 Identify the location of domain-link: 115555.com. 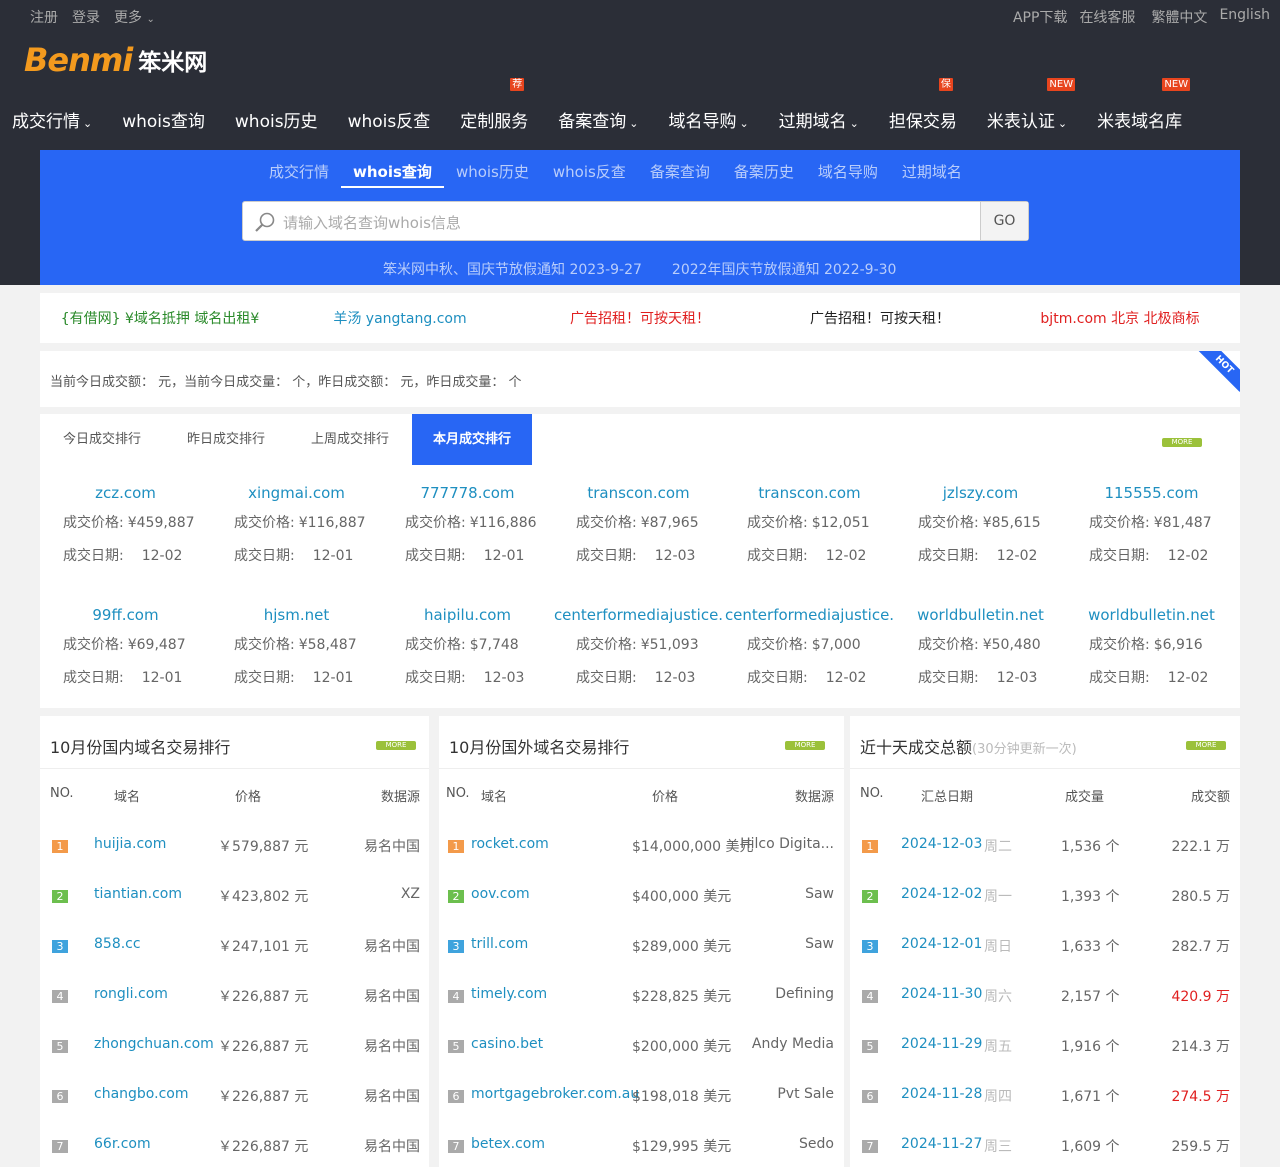
(1151, 495).